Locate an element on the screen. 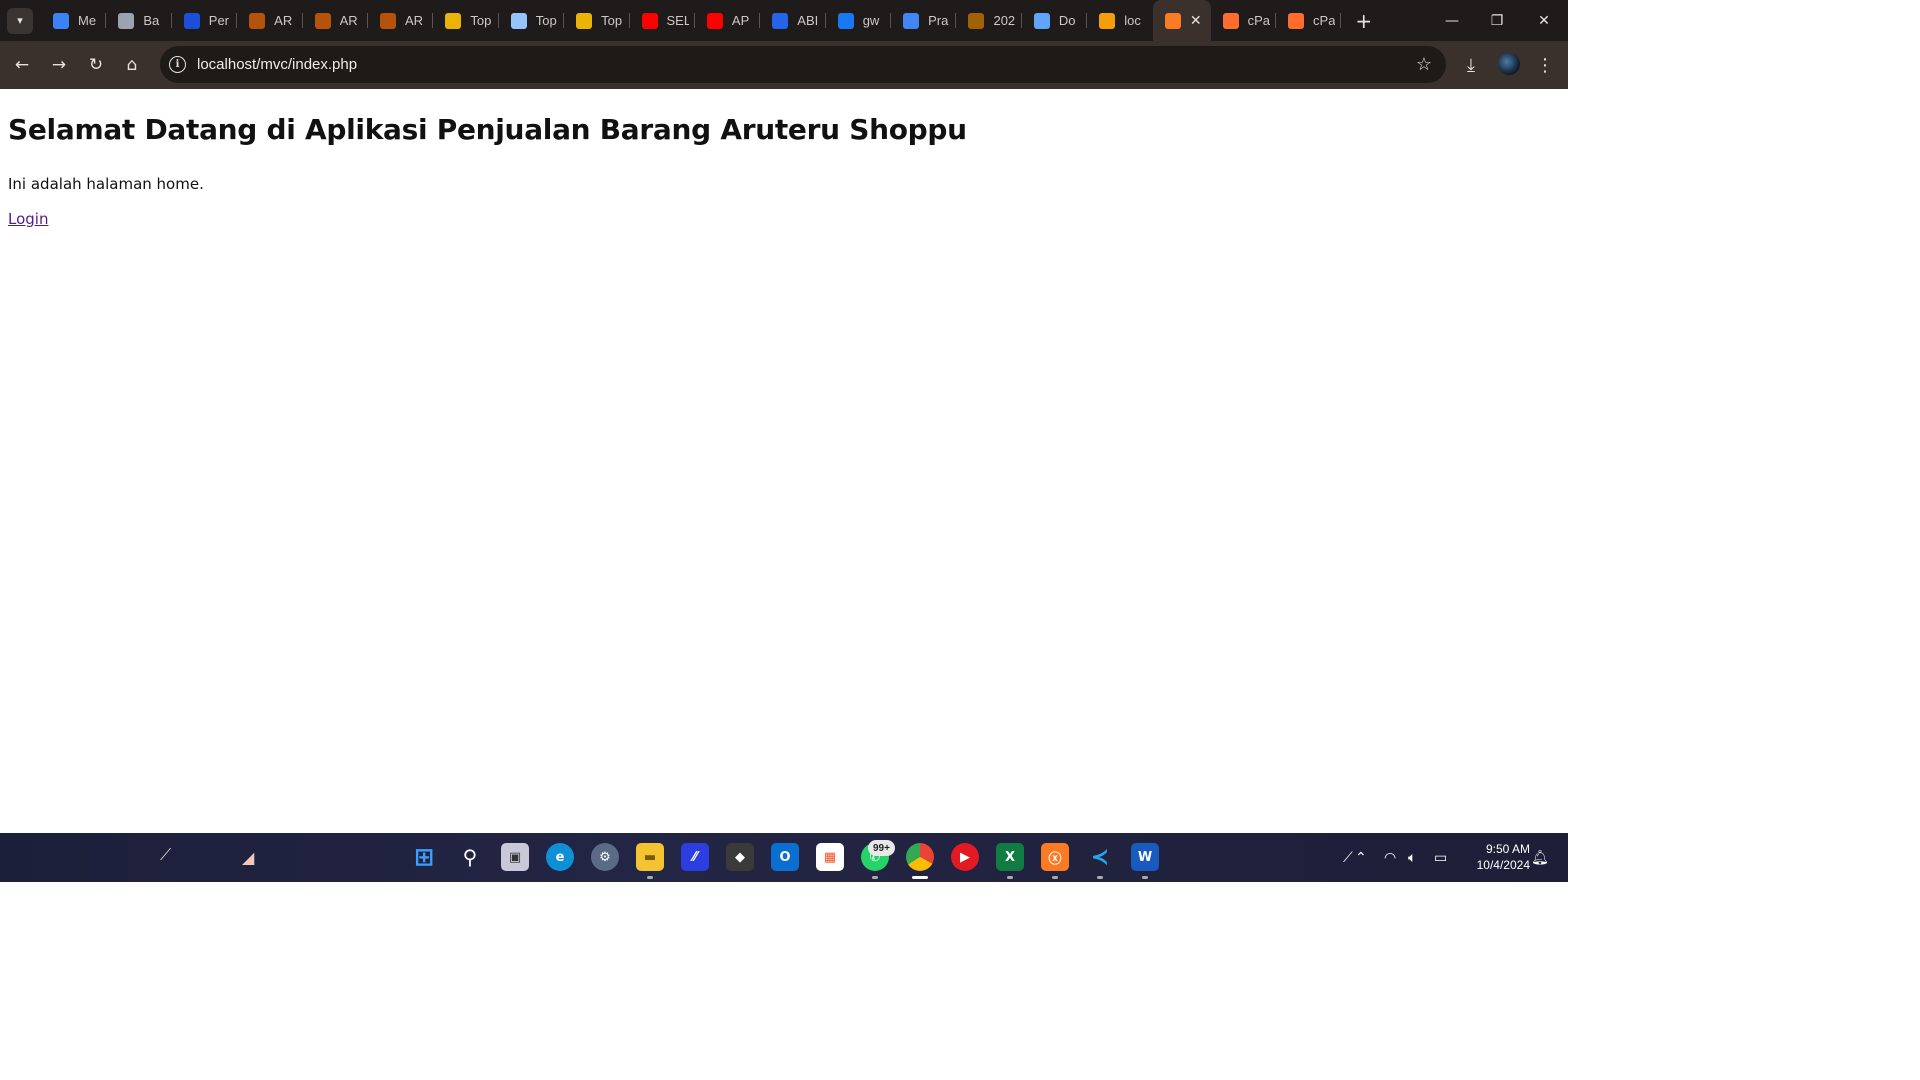 Image resolution: width=1920 pixels, height=1080 pixels. new-tab-button: + is located at coordinates (1363, 21).